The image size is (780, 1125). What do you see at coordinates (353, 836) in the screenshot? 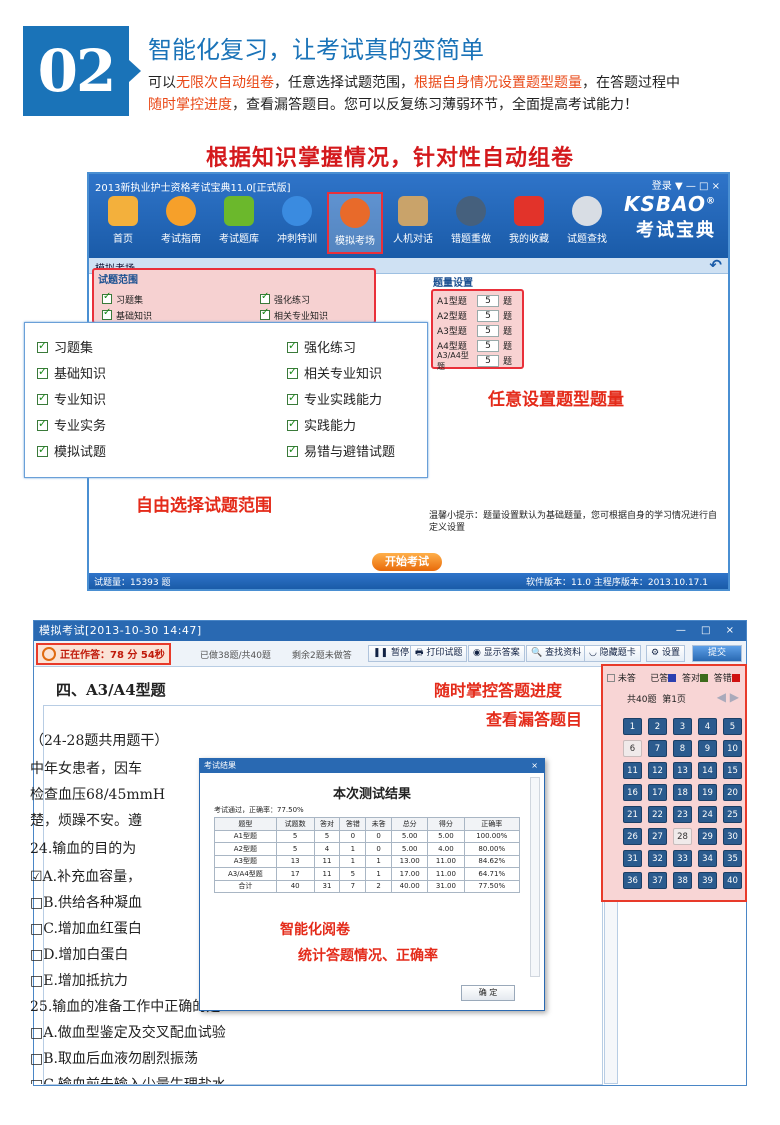
I see `result-cell: 0` at bounding box center [353, 836].